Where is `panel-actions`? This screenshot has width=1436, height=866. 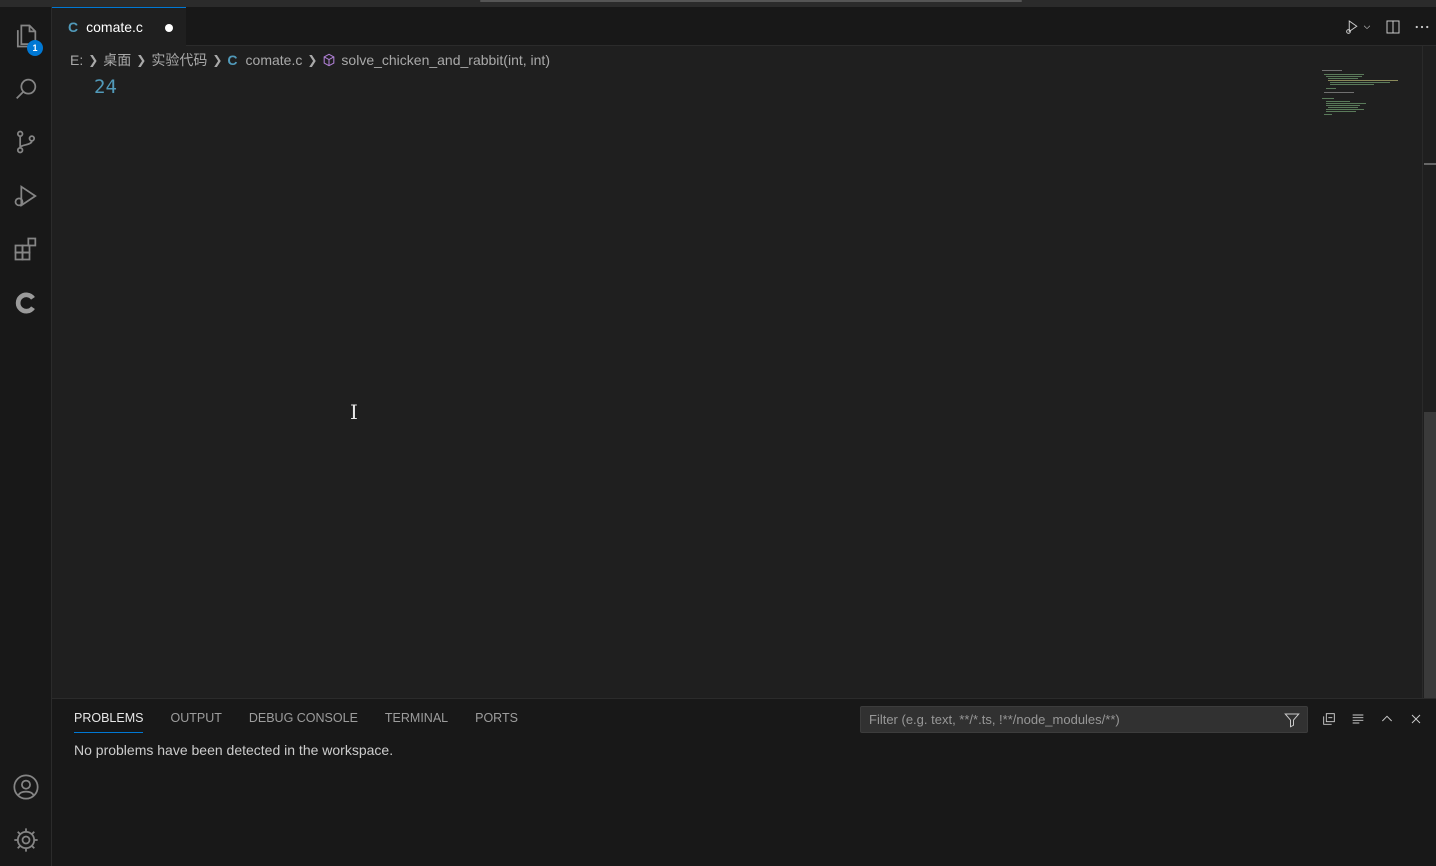
panel-actions is located at coordinates (1372, 719).